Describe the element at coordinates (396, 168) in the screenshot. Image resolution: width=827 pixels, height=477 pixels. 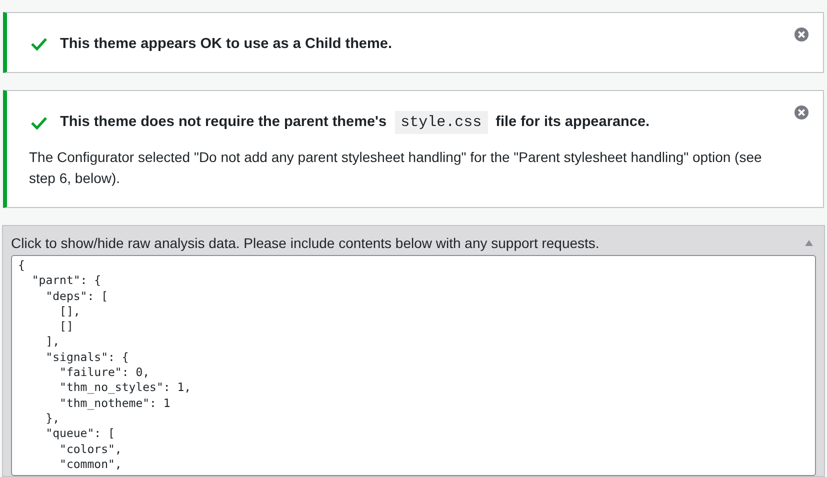
I see `notice-text: The Configurator selected "Do not add any parent stylesheet handling" for the "Parent stylesheet handling" option (see step 6, below).` at that location.